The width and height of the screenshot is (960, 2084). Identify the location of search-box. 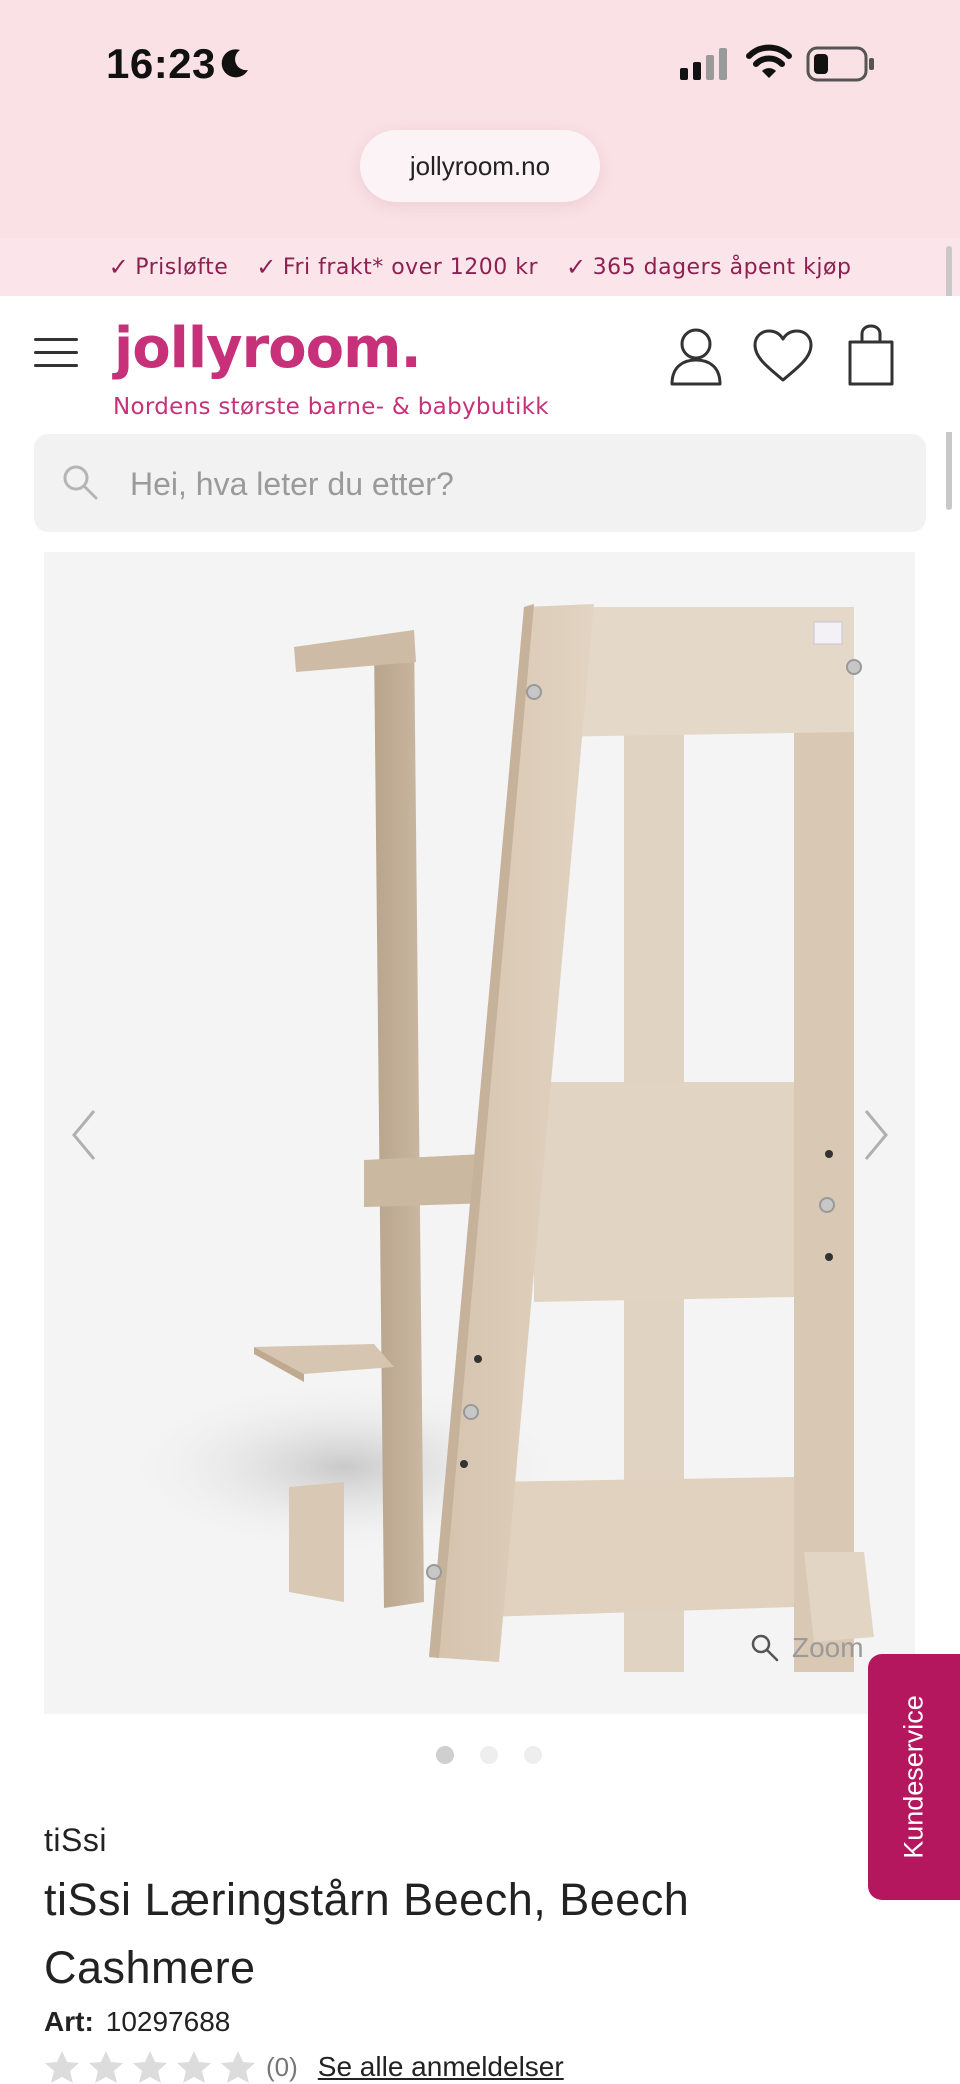
(480, 483).